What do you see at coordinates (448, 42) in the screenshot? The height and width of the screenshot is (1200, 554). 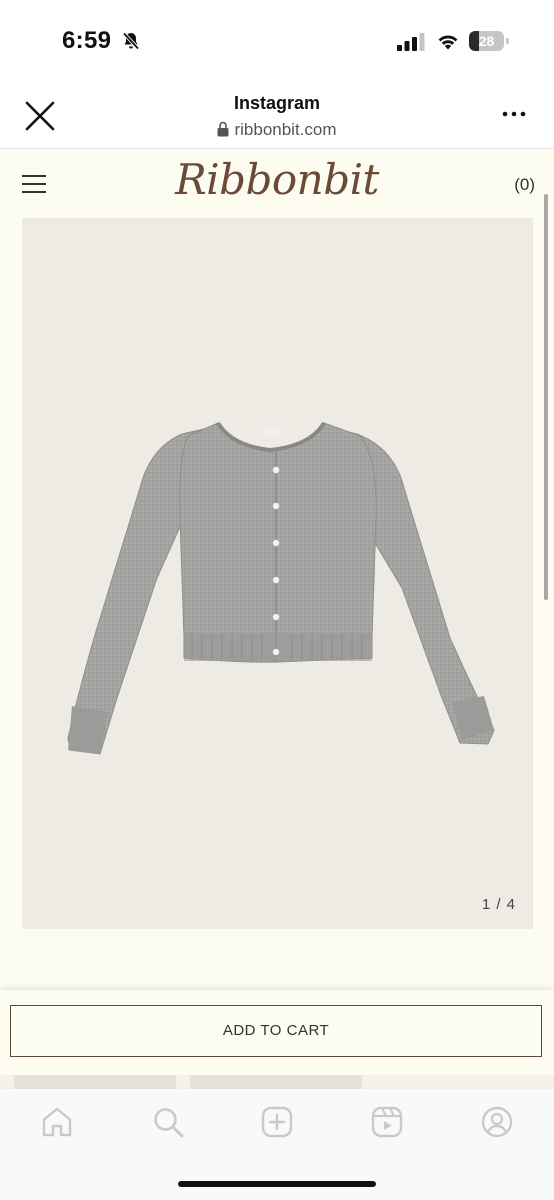 I see `wifi-icon` at bounding box center [448, 42].